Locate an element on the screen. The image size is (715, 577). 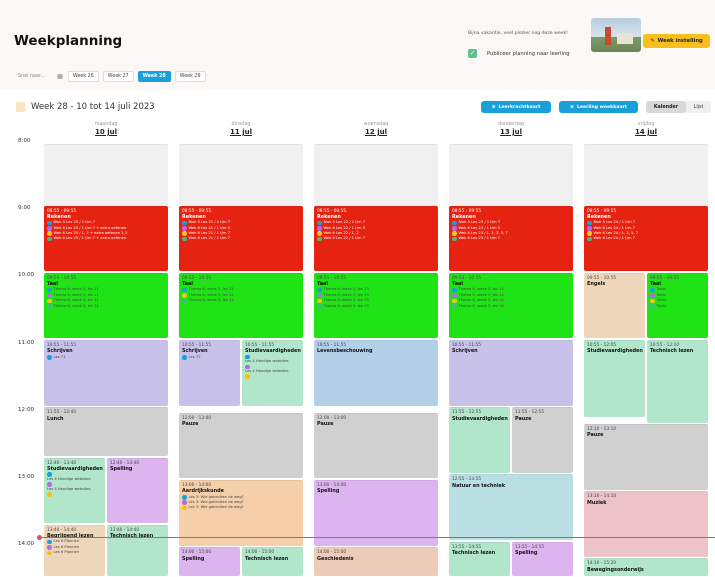
day-name: maandag is located at coordinates (106, 124).